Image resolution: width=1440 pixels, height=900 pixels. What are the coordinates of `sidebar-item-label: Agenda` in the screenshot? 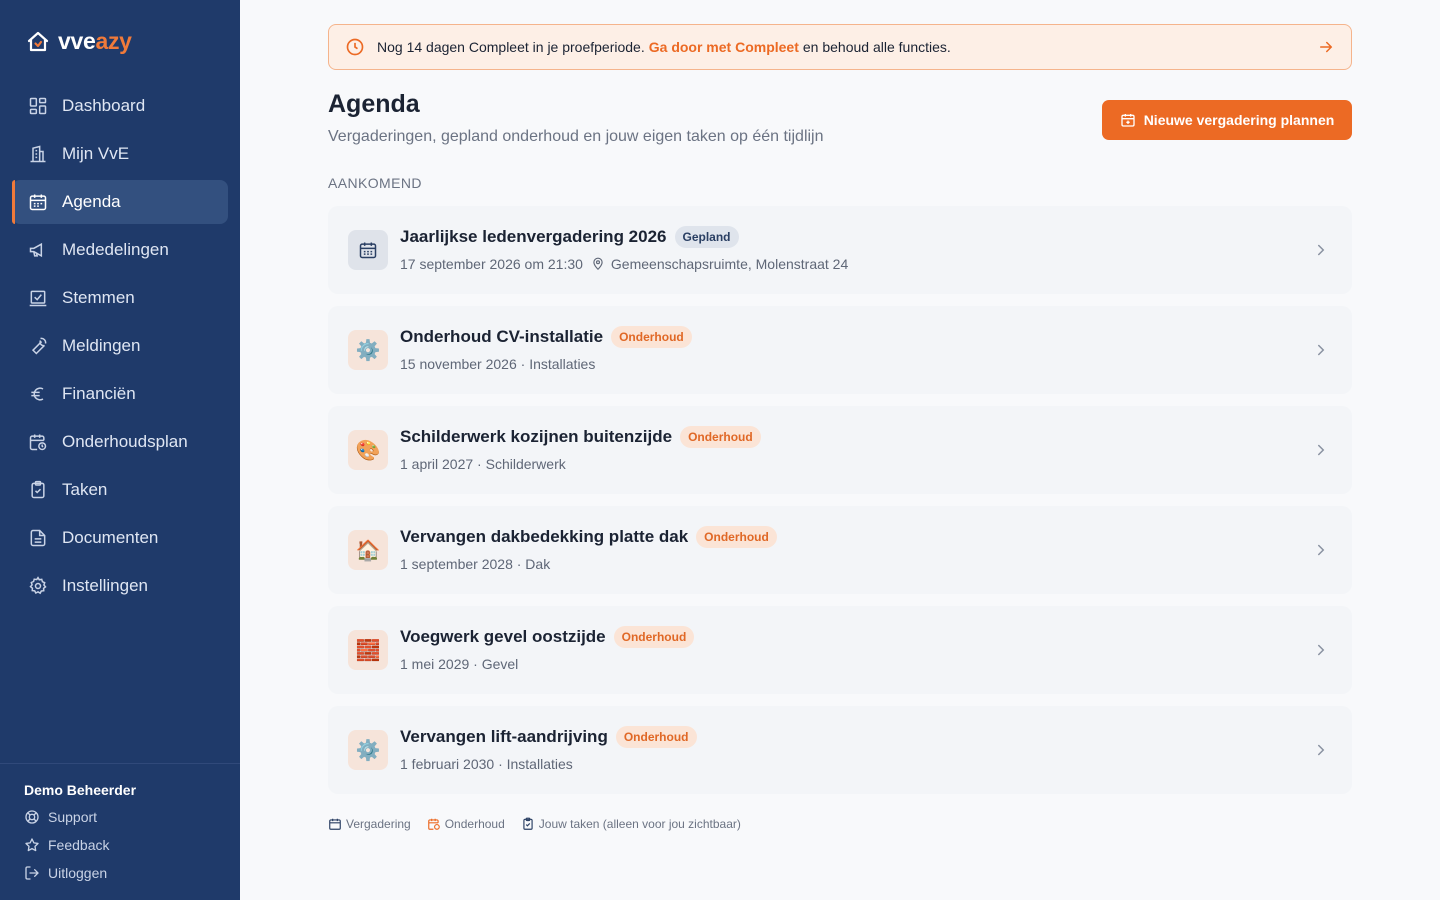 It's located at (91, 201).